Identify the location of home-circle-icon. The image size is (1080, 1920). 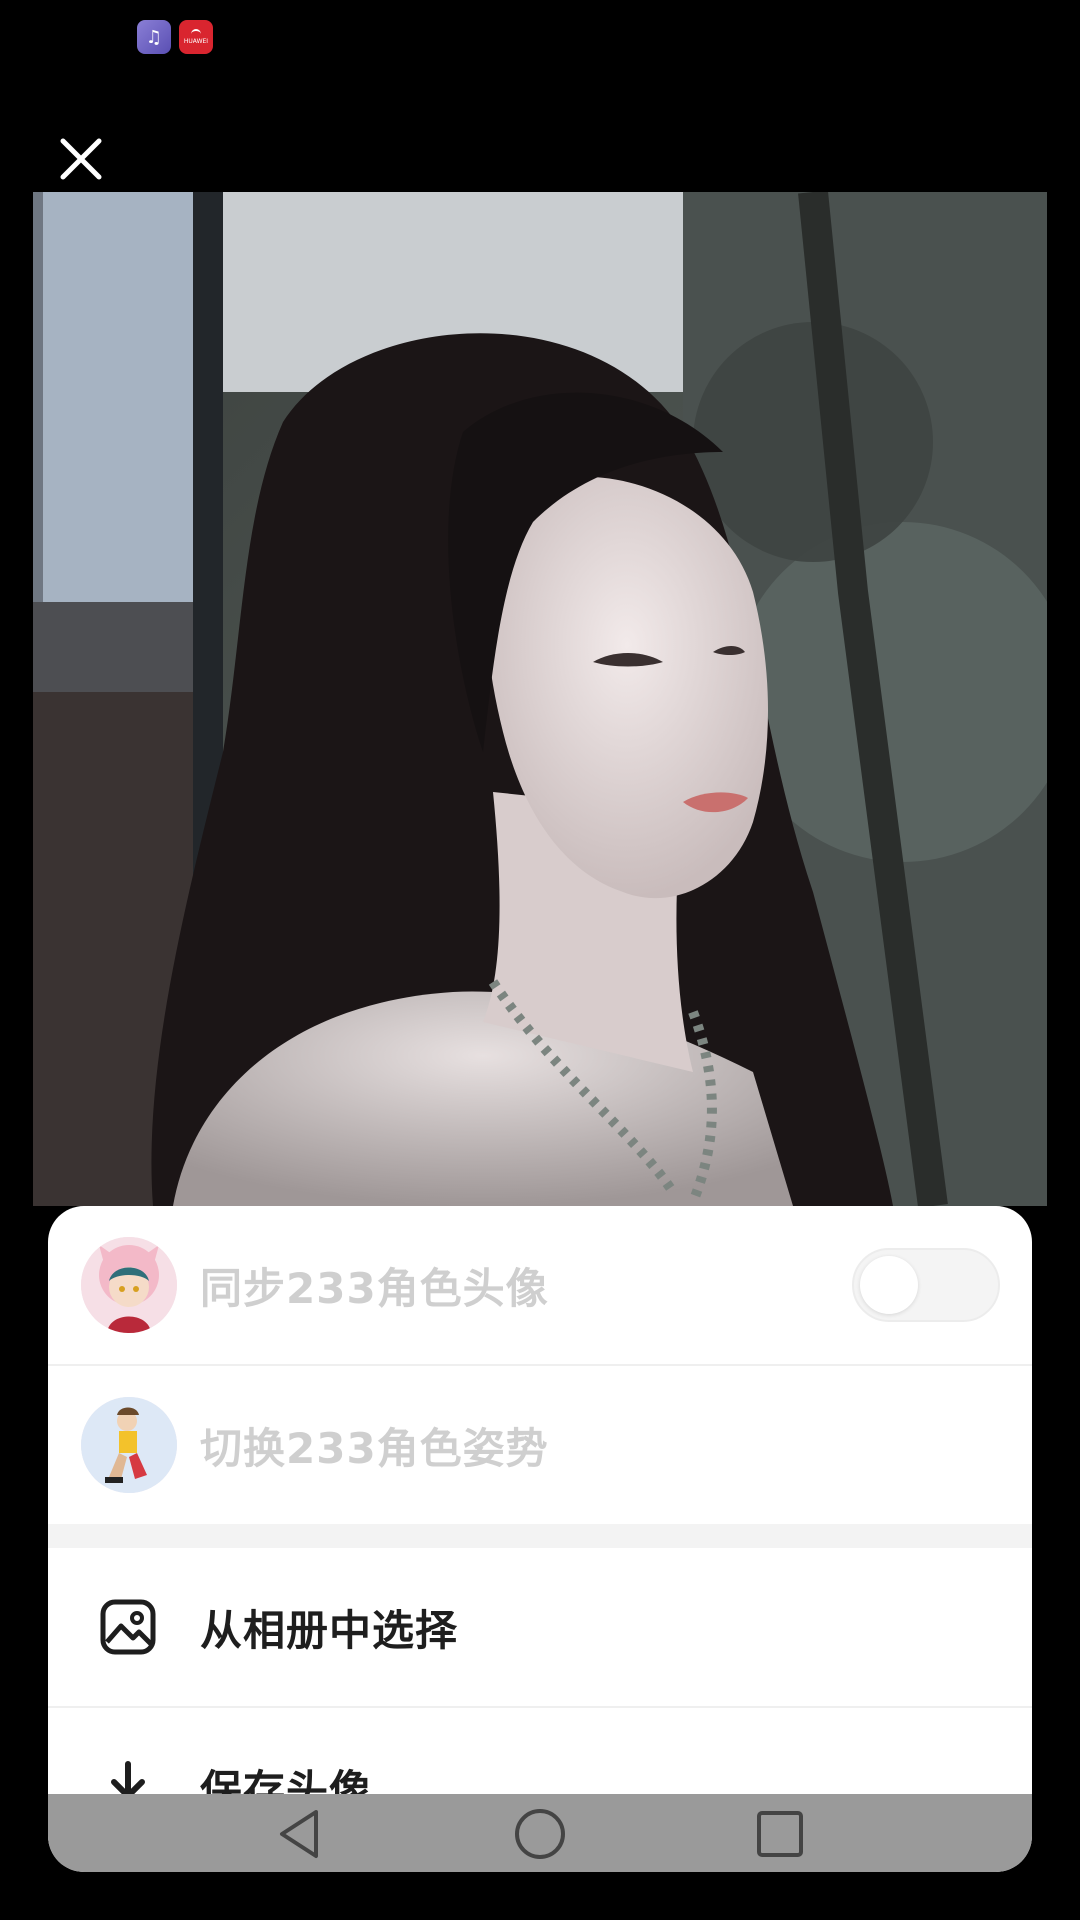
(540, 1834).